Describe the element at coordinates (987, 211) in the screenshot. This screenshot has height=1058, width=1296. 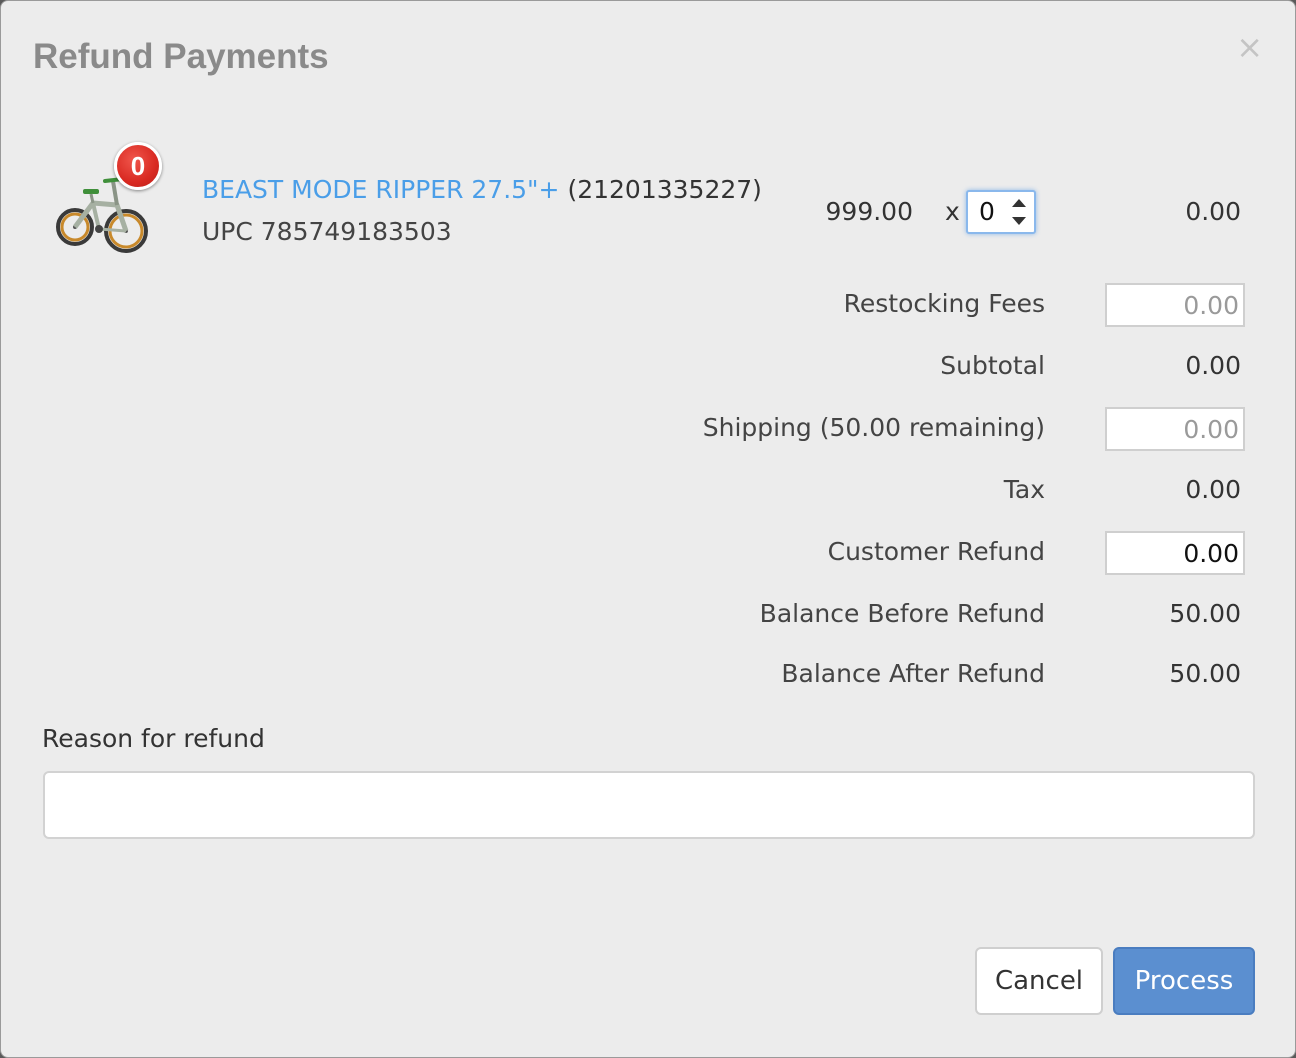
I see `quantity-value: 0` at that location.